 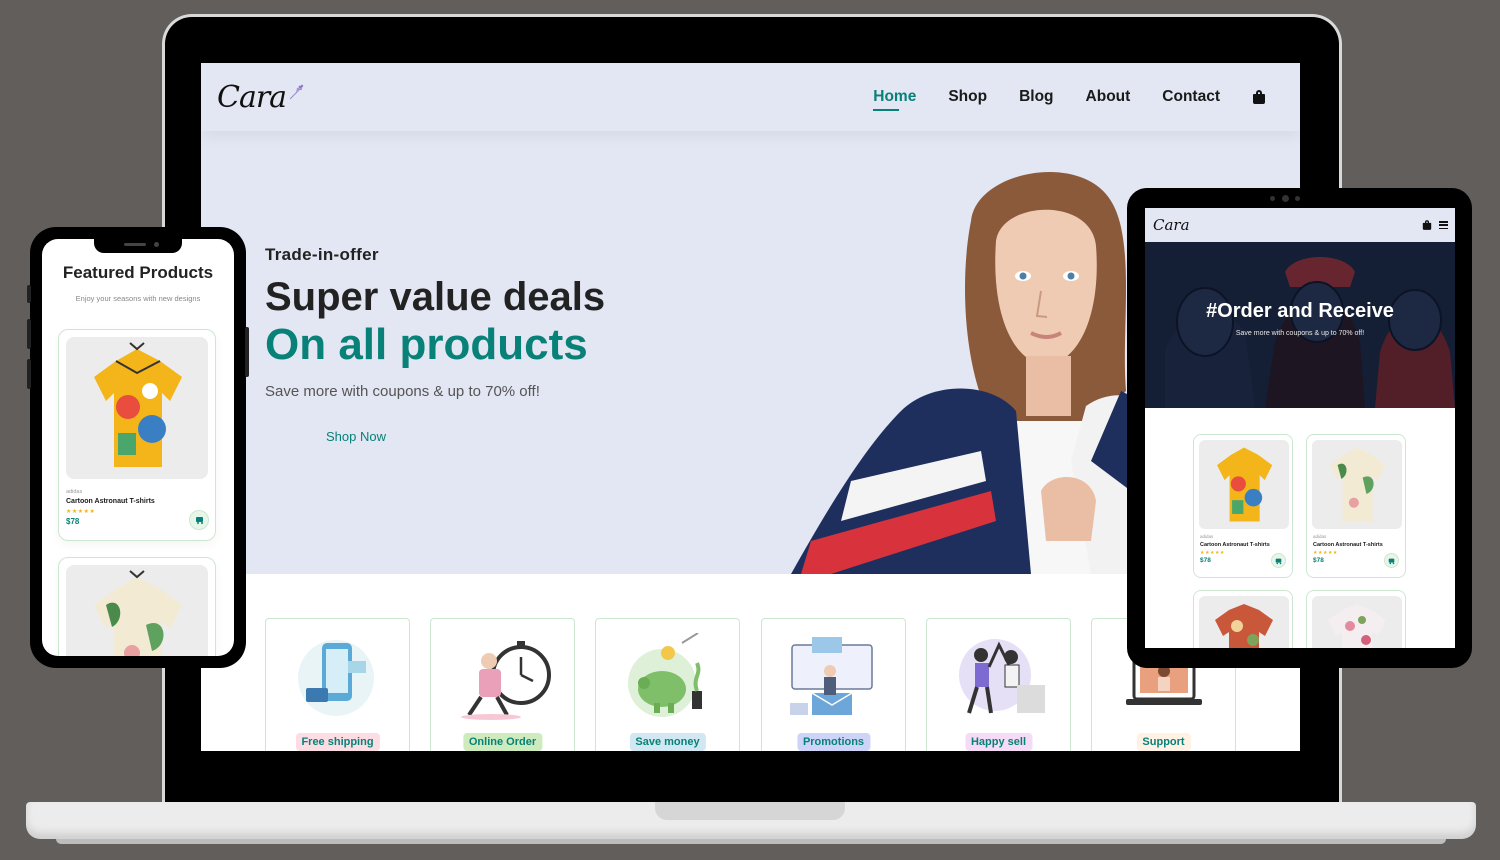 I want to click on feature-card-promotions: Promotions, so click(x=833, y=684).